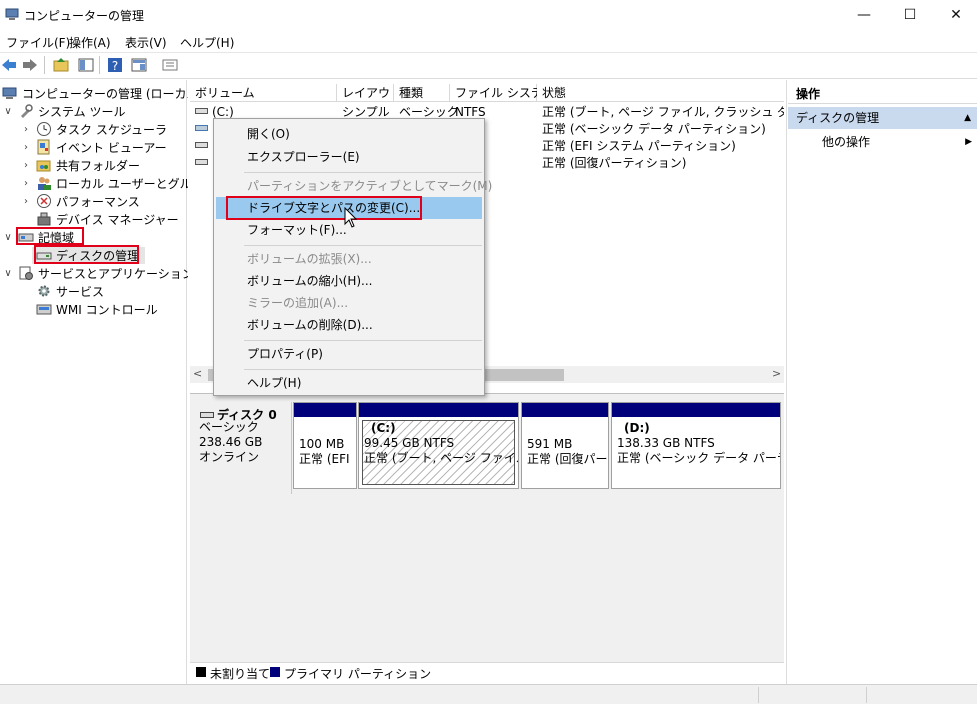  I want to click on tree-item-label: サービス, so click(80, 291).